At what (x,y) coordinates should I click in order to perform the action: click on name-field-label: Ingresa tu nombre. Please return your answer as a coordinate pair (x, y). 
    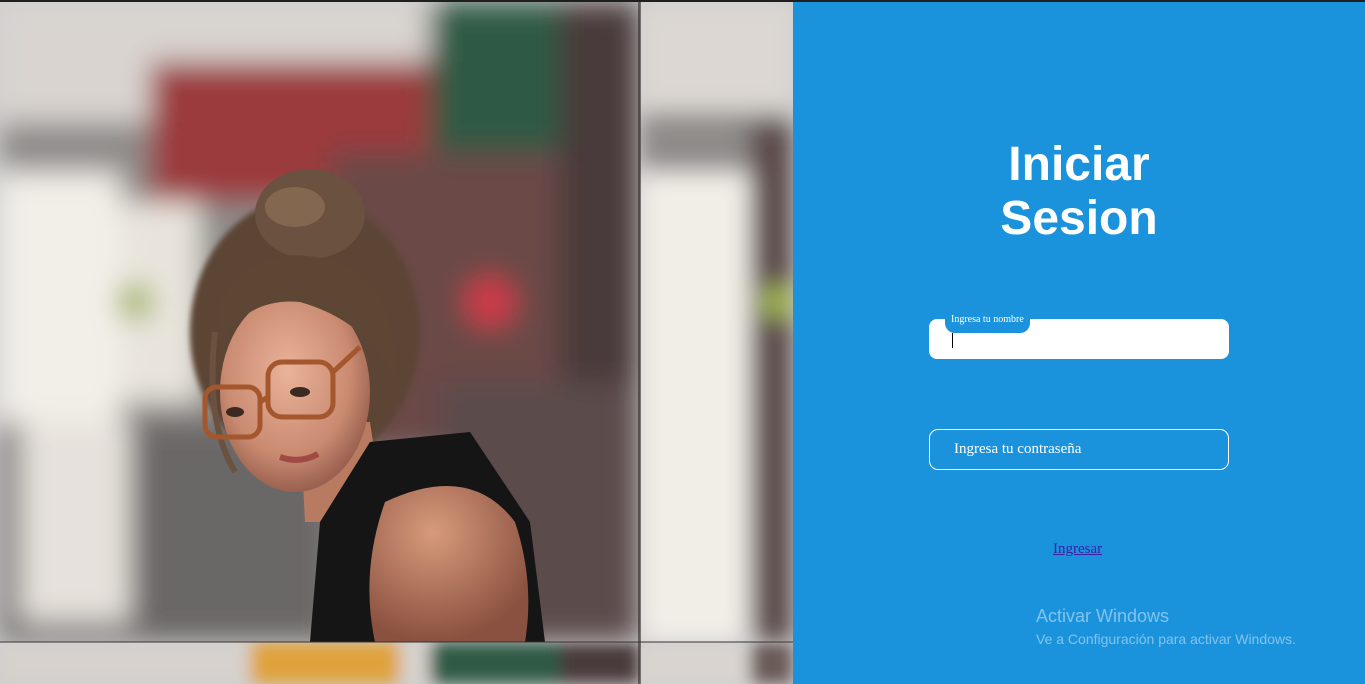
    Looking at the image, I should click on (987, 321).